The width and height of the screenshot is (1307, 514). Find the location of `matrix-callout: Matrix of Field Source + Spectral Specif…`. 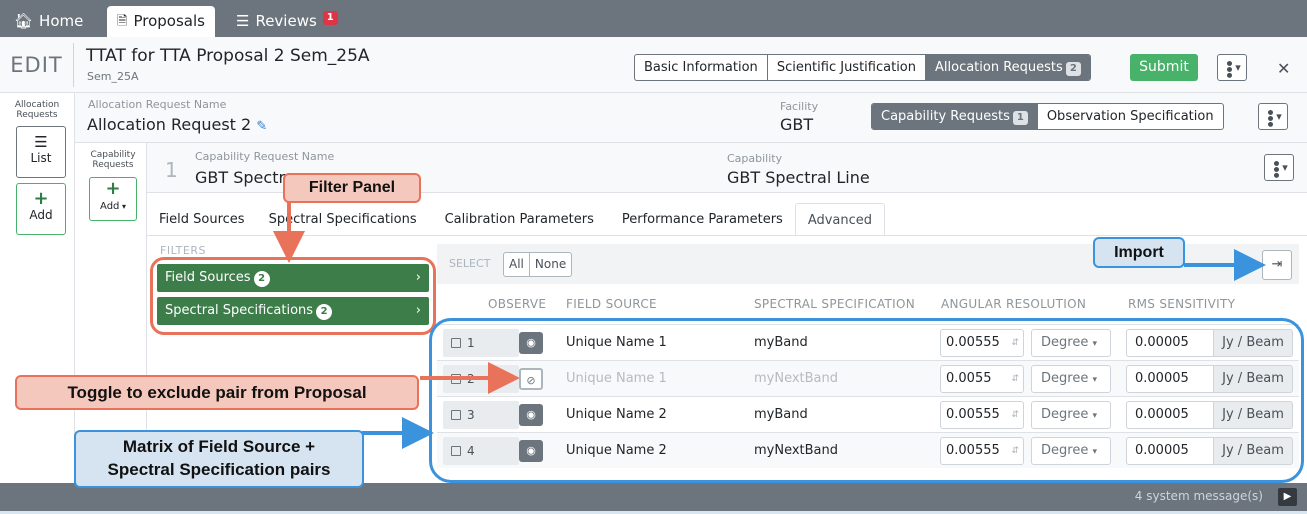

matrix-callout: Matrix of Field Source + Spectral Specif… is located at coordinates (219, 459).